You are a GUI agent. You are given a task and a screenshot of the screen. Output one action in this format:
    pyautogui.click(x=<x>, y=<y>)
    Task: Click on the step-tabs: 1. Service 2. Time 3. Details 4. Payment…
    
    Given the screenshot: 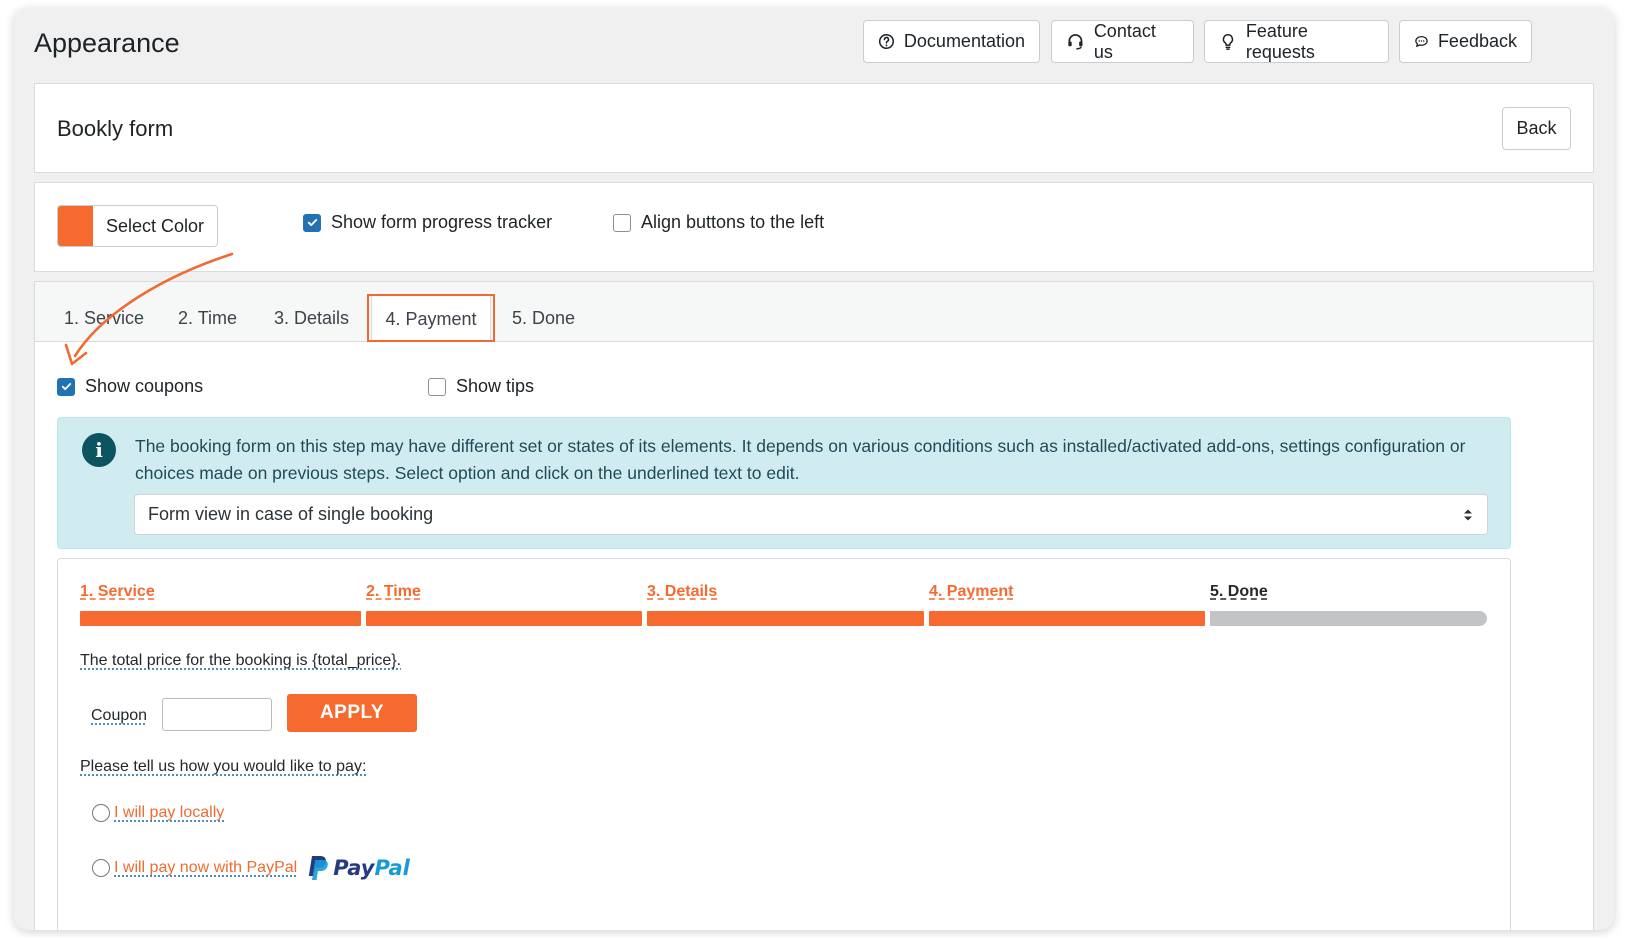 What is the action you would take?
    pyautogui.click(x=814, y=312)
    